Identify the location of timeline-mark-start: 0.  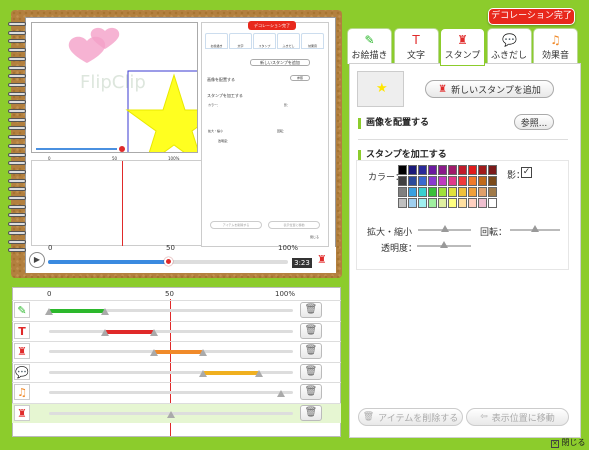
(49, 294).